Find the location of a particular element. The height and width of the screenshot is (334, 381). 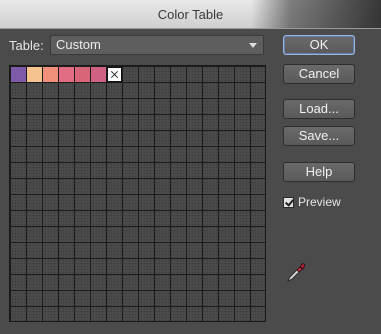

title-bar: Color Table is located at coordinates (190, 14).